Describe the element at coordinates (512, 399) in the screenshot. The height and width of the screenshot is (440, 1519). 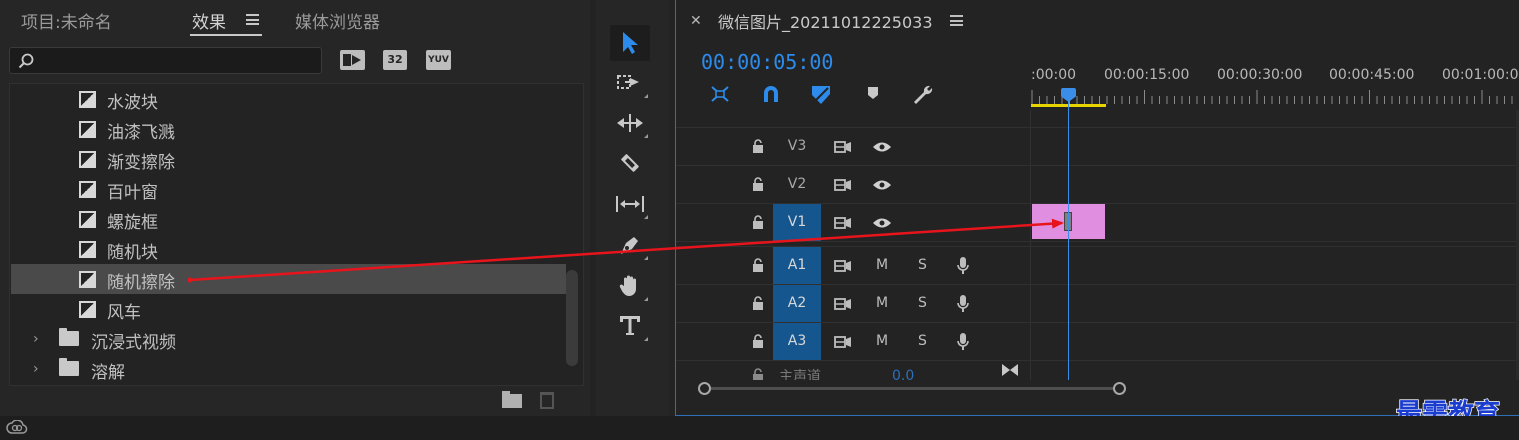
I see `new-bin-icon` at that location.